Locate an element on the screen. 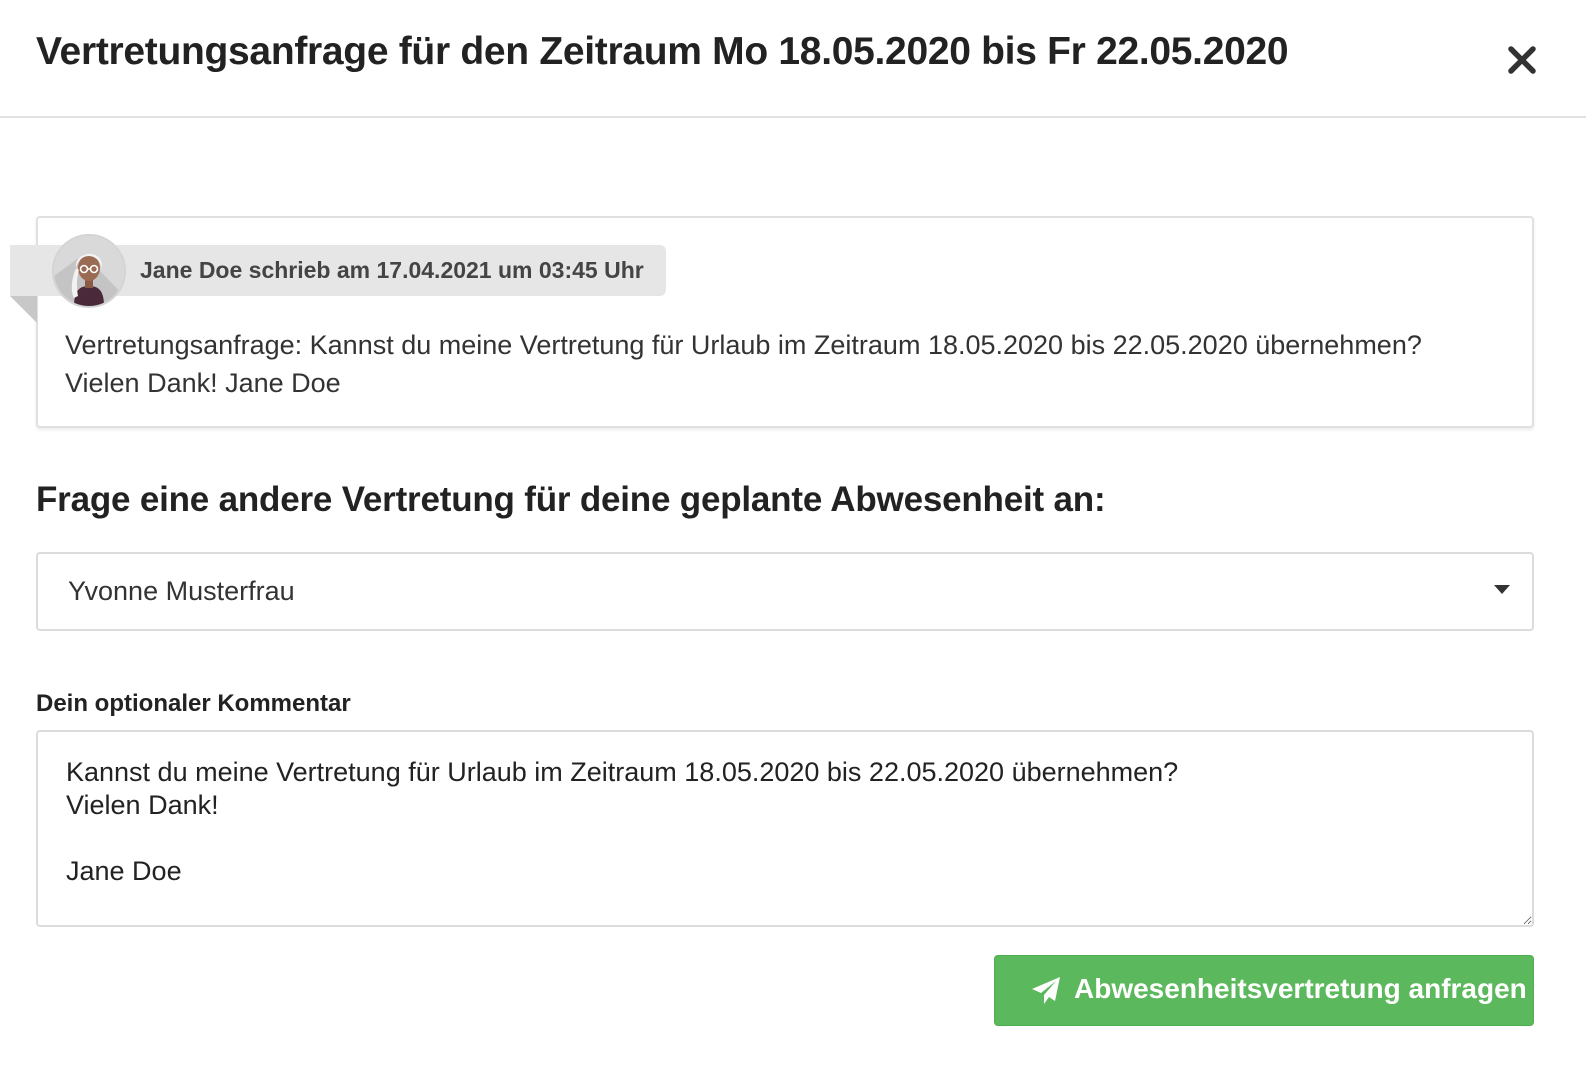 The image size is (1586, 1072). comment-label: Dein optionaler Kommentar is located at coordinates (193, 703).